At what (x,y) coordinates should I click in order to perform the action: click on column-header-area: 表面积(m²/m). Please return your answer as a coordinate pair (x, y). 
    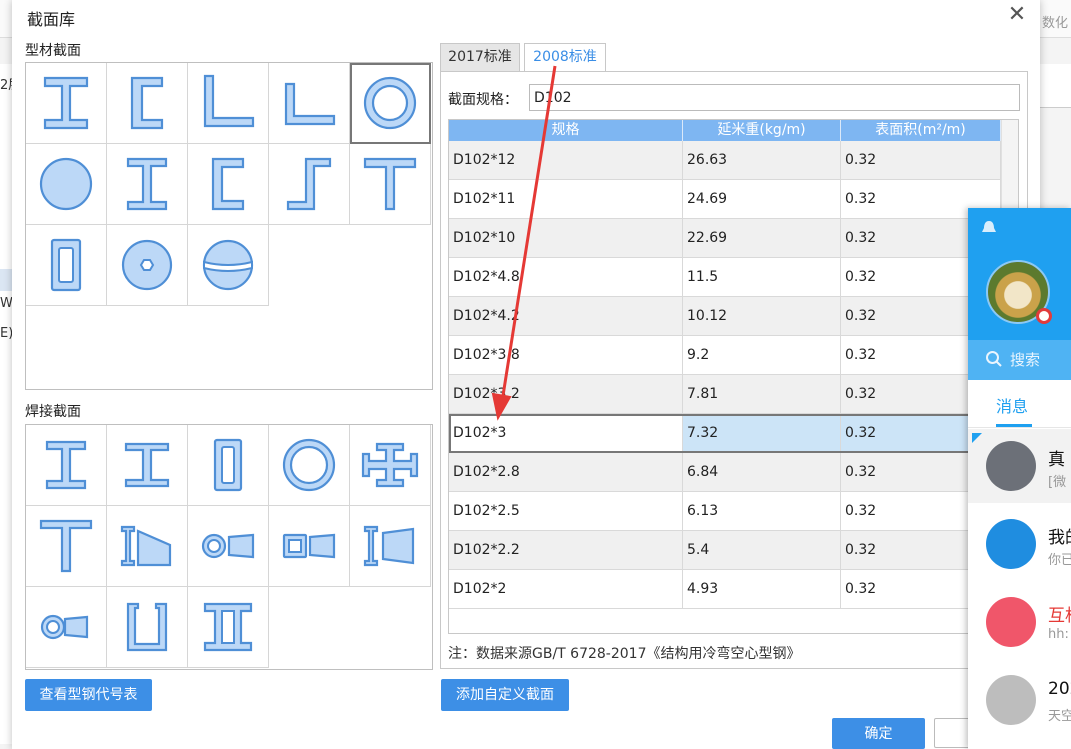
    Looking at the image, I should click on (921, 130).